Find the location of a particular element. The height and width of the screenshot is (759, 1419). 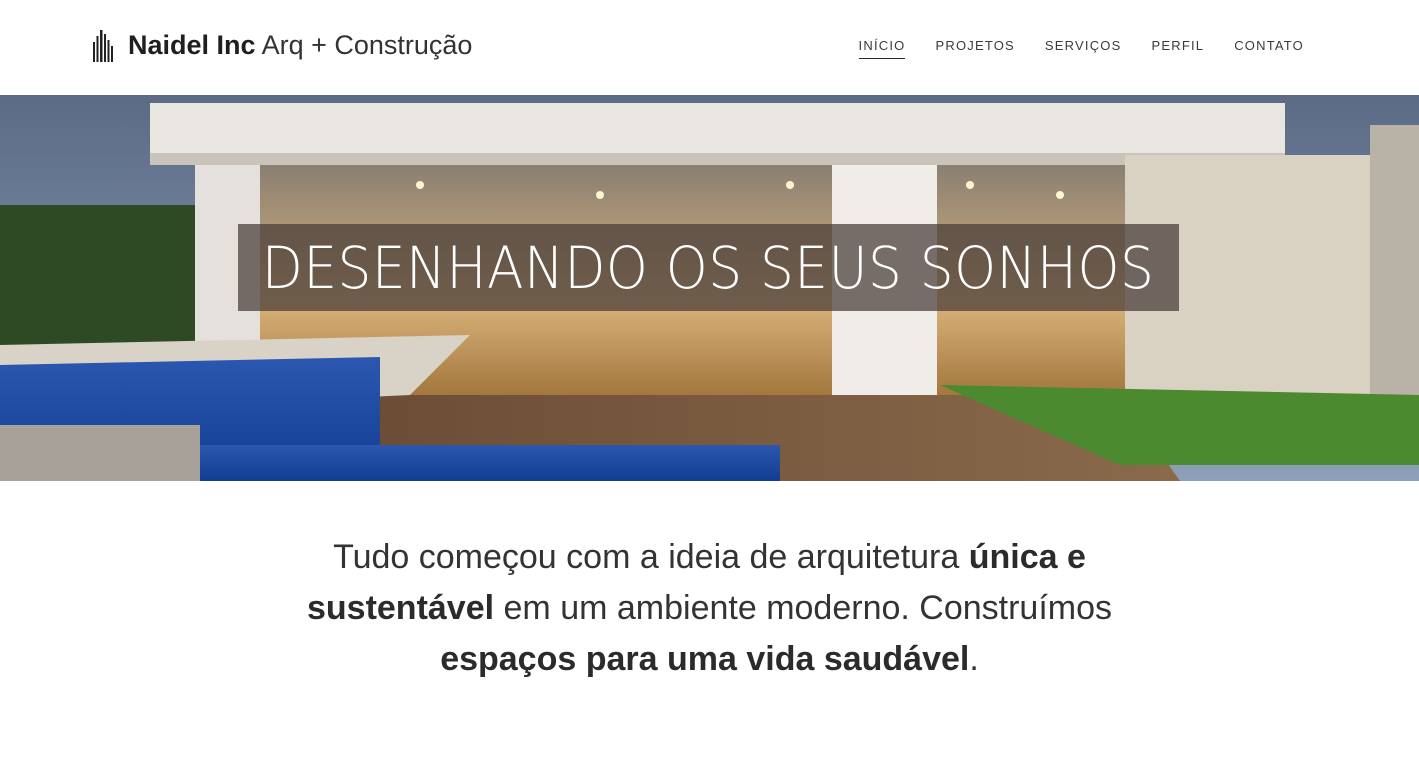

main-nav: INÍCIO PROJETOS SERVIÇOS PERFIL CONTATO is located at coordinates (1081, 48).